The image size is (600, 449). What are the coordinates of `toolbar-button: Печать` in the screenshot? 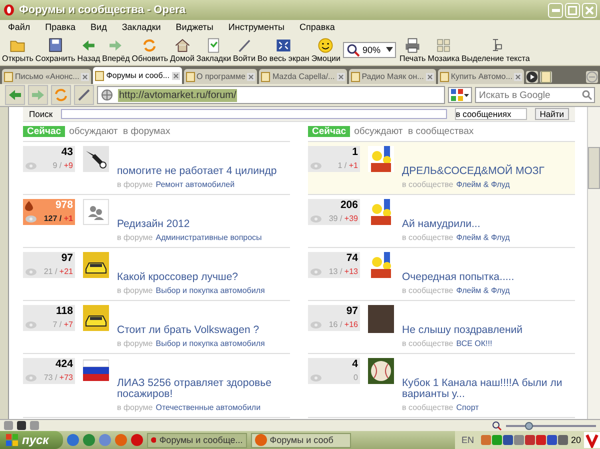 It's located at (412, 49).